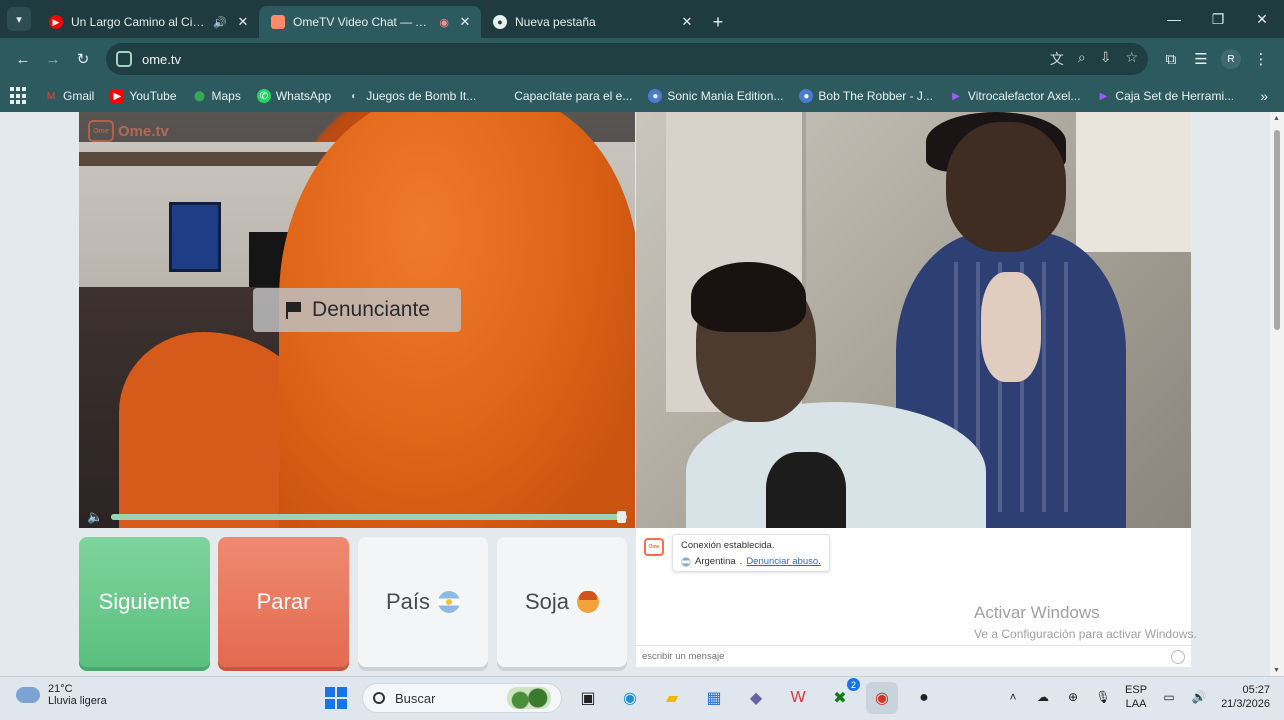 This screenshot has height=720, width=1284. Describe the element at coordinates (19, 19) in the screenshot. I see `tab-search-chevron-icon: ▾` at that location.